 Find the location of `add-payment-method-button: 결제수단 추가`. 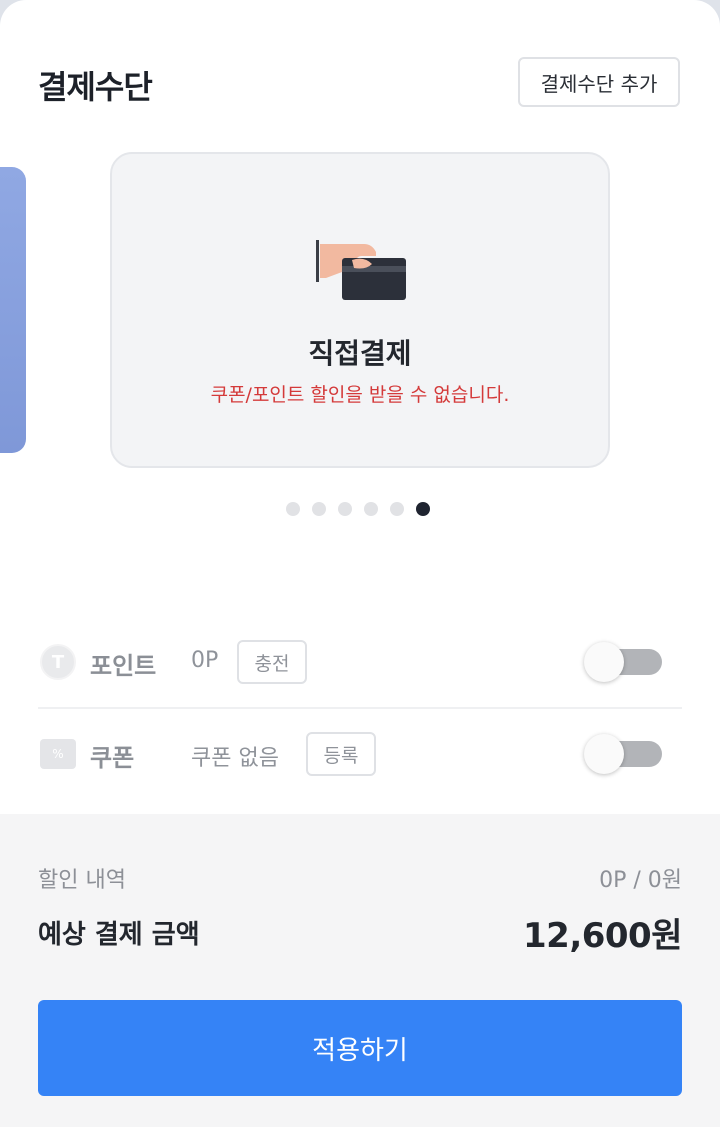

add-payment-method-button: 결제수단 추가 is located at coordinates (599, 82).